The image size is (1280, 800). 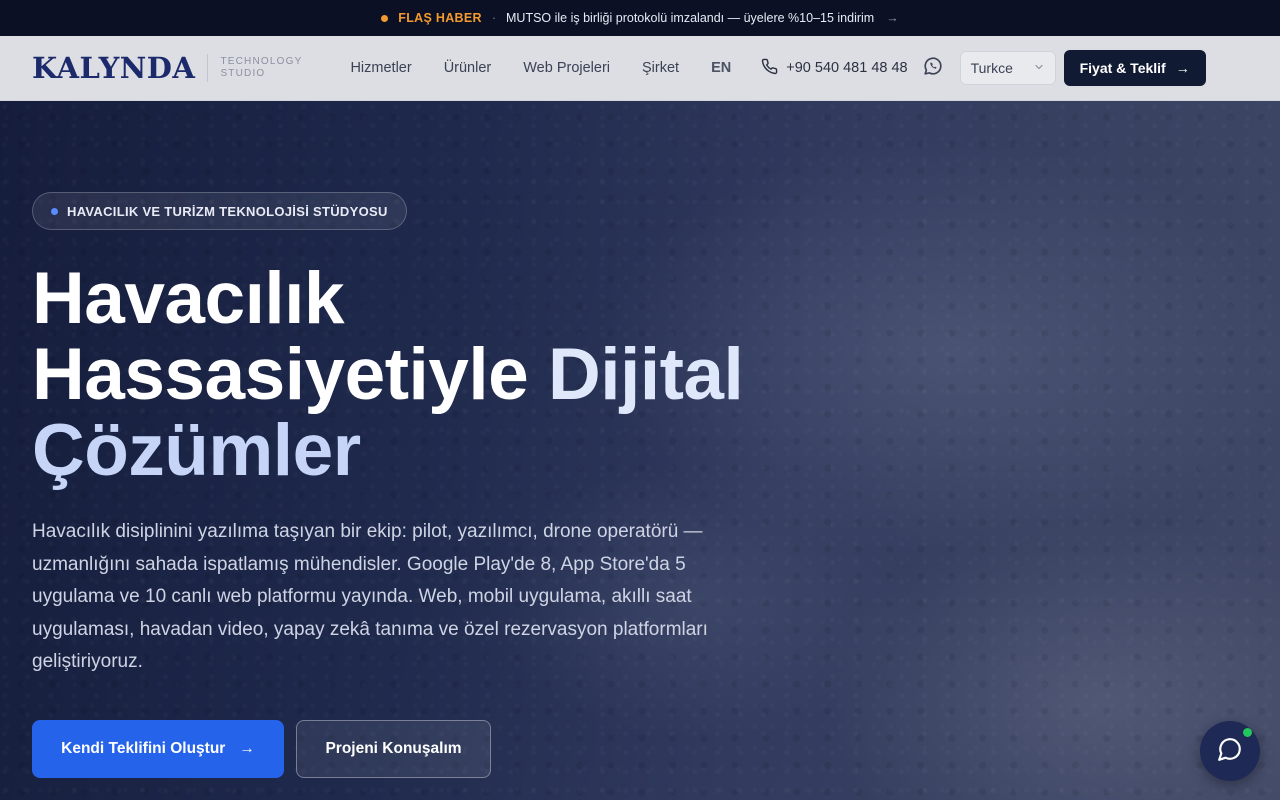 What do you see at coordinates (143, 748) in the screenshot?
I see `create-offer-label: Kendi Teklifini Oluştur` at bounding box center [143, 748].